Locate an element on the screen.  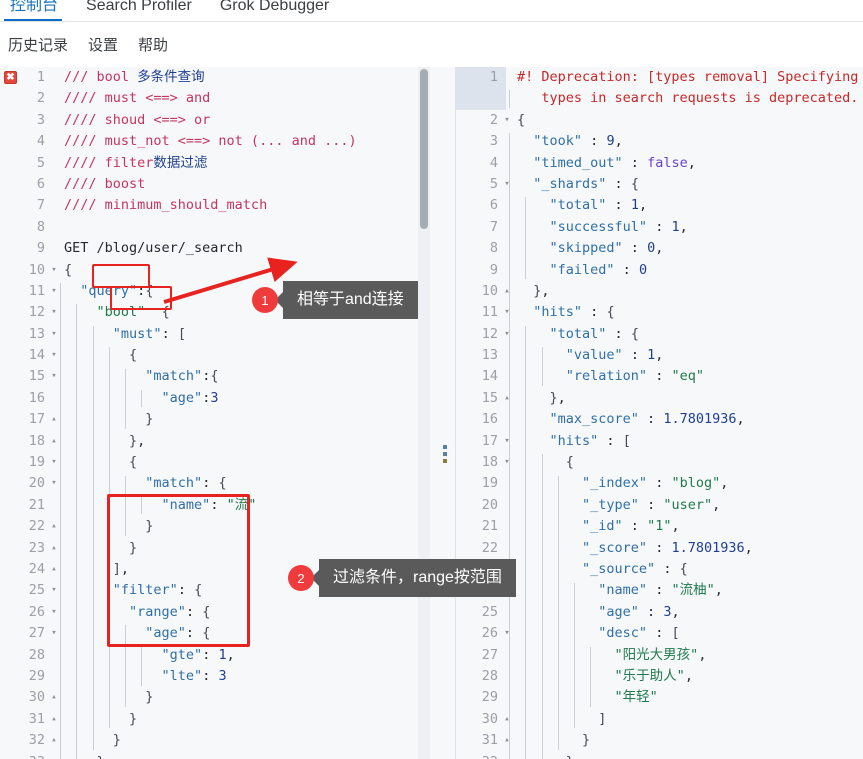
line-source: "age":3 is located at coordinates (190, 397).